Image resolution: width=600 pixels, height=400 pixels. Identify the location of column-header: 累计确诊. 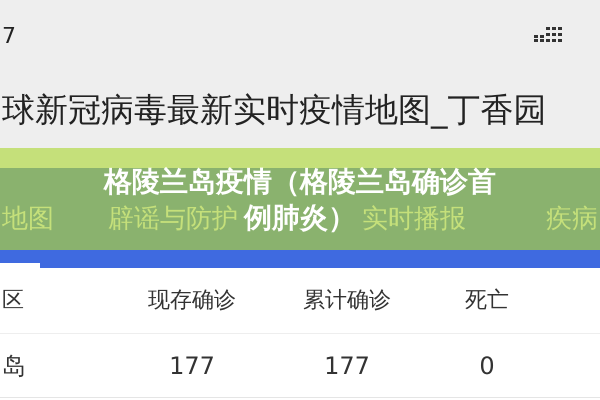
(347, 301).